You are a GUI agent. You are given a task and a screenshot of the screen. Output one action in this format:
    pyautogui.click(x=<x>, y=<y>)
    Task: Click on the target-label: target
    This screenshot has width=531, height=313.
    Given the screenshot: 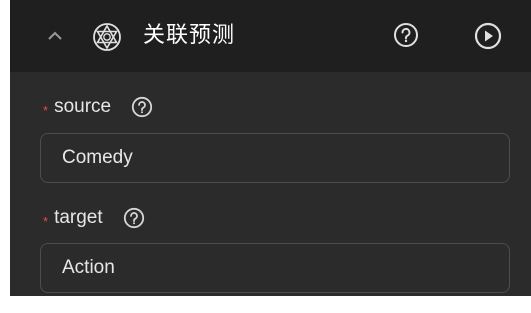 What is the action you would take?
    pyautogui.click(x=78, y=217)
    